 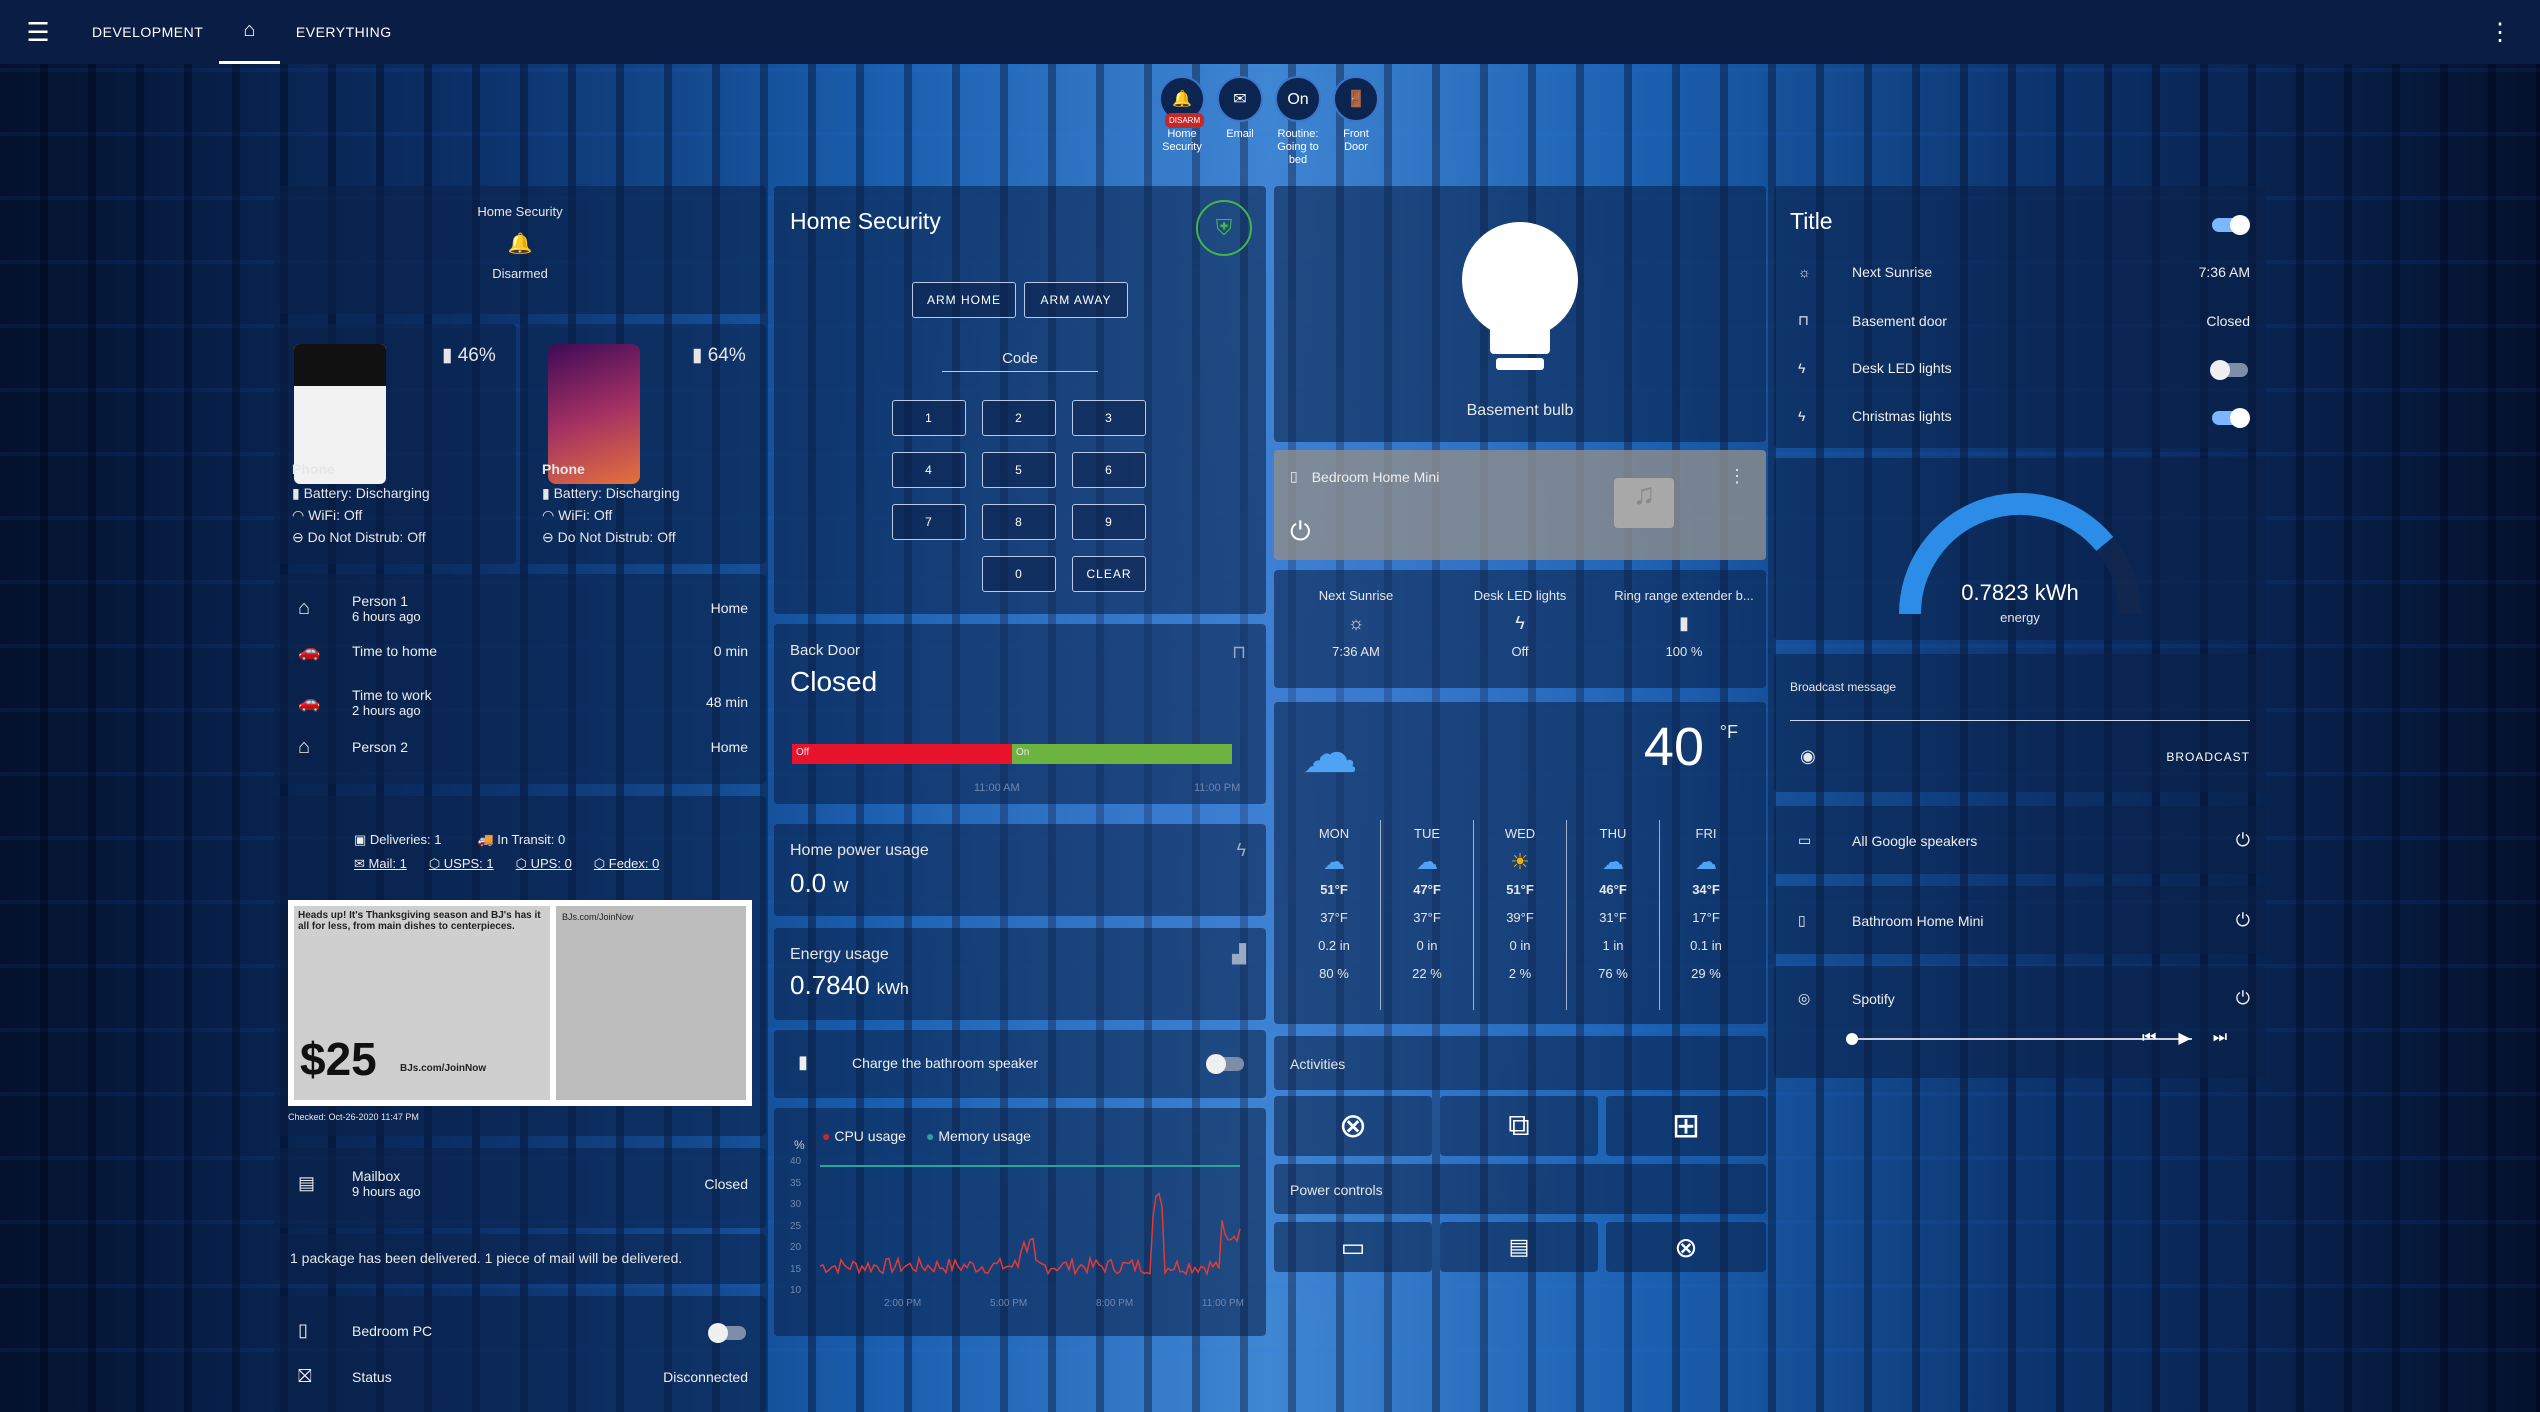 I want to click on all-speakers-card: ▭ All Google speakers ⏻, so click(x=2020, y=840).